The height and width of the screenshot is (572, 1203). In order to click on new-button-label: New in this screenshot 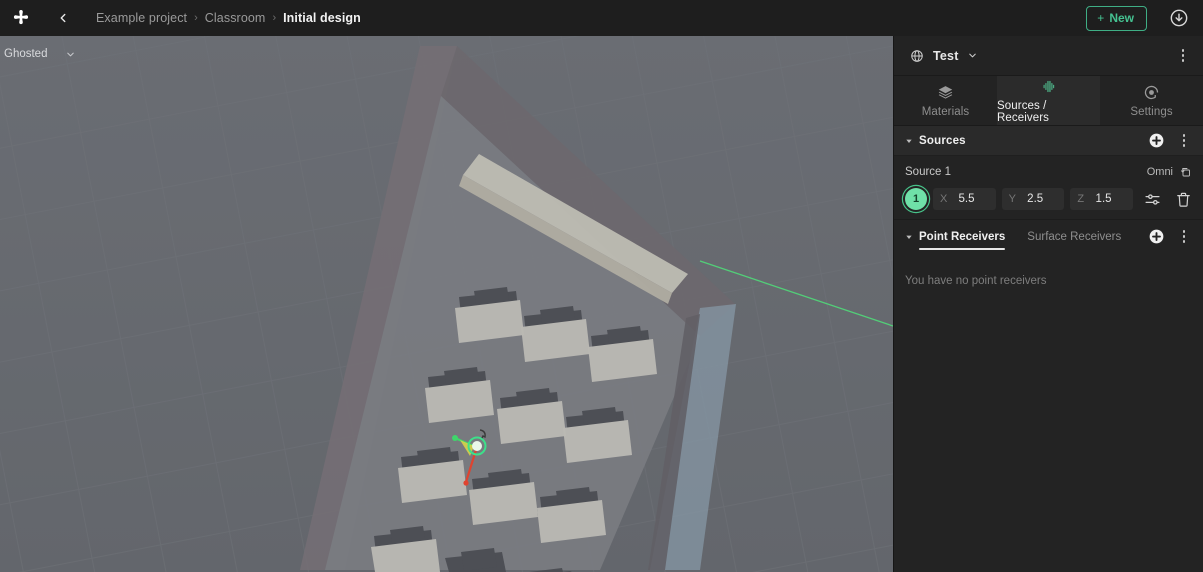, I will do `click(1121, 17)`.